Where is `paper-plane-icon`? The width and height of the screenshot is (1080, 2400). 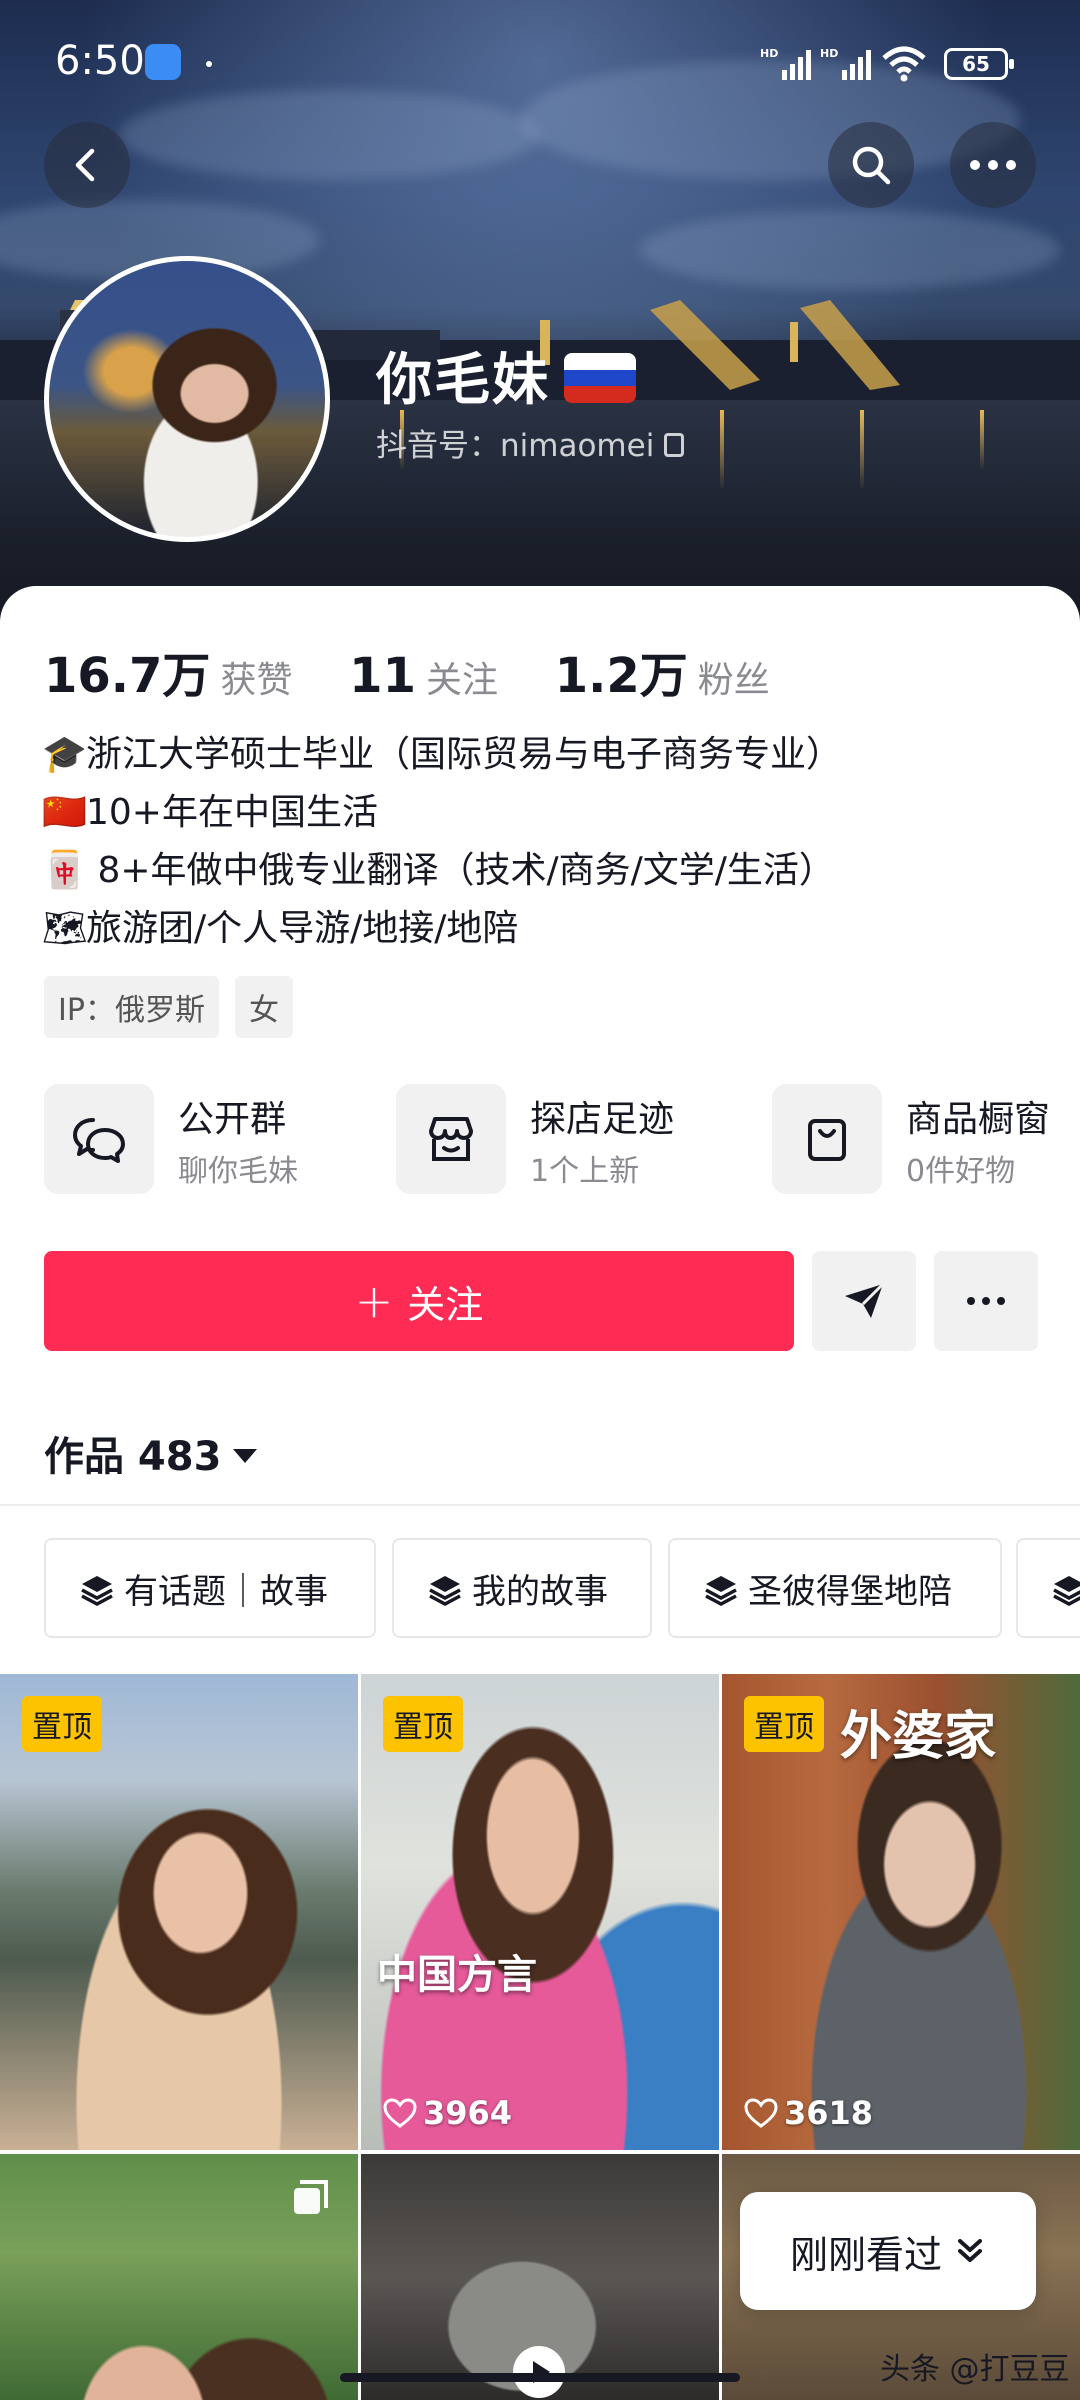
paper-plane-icon is located at coordinates (865, 1300).